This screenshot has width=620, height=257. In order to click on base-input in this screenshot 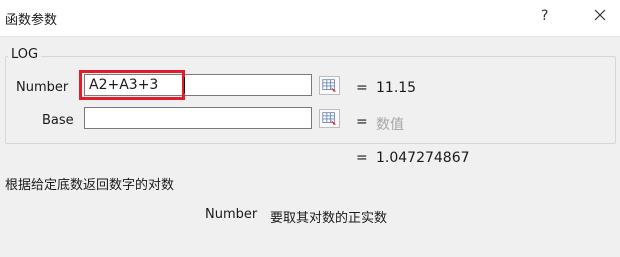, I will do `click(198, 118)`.